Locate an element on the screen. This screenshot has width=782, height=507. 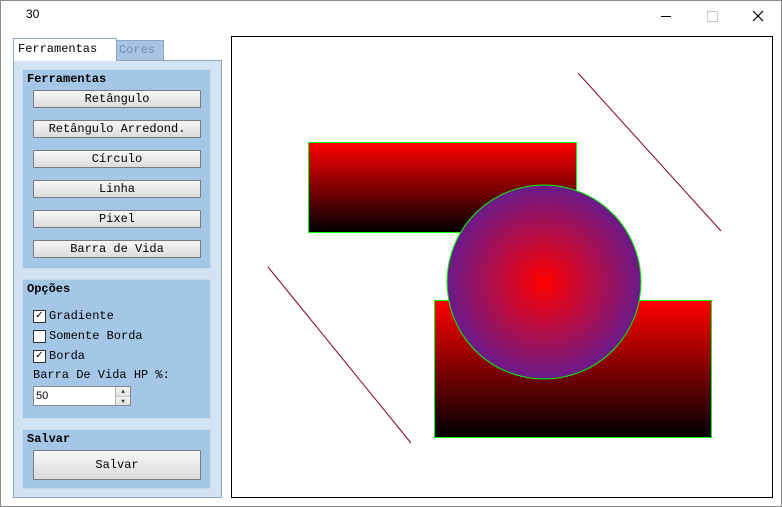
border-checkbox: ✓ Borda is located at coordinates (59, 356).